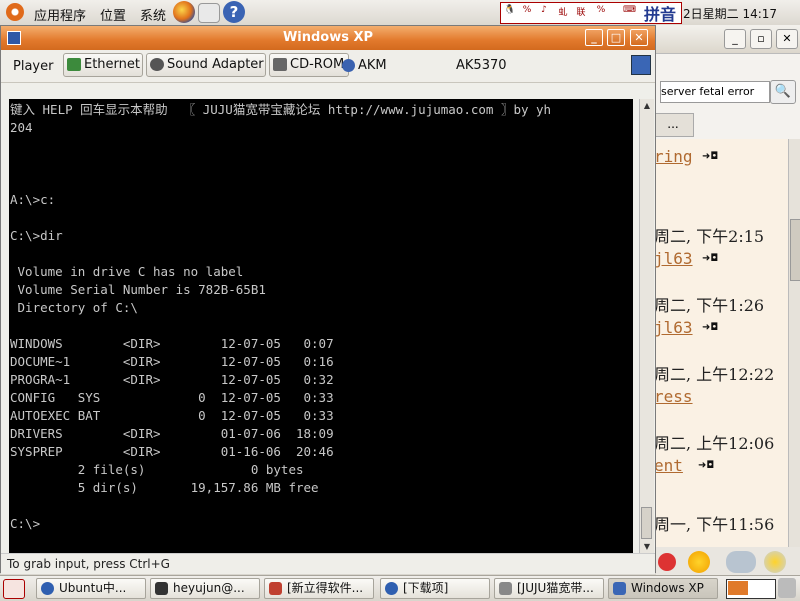  Describe the element at coordinates (161, 588) in the screenshot. I see `terminal-icon` at that location.